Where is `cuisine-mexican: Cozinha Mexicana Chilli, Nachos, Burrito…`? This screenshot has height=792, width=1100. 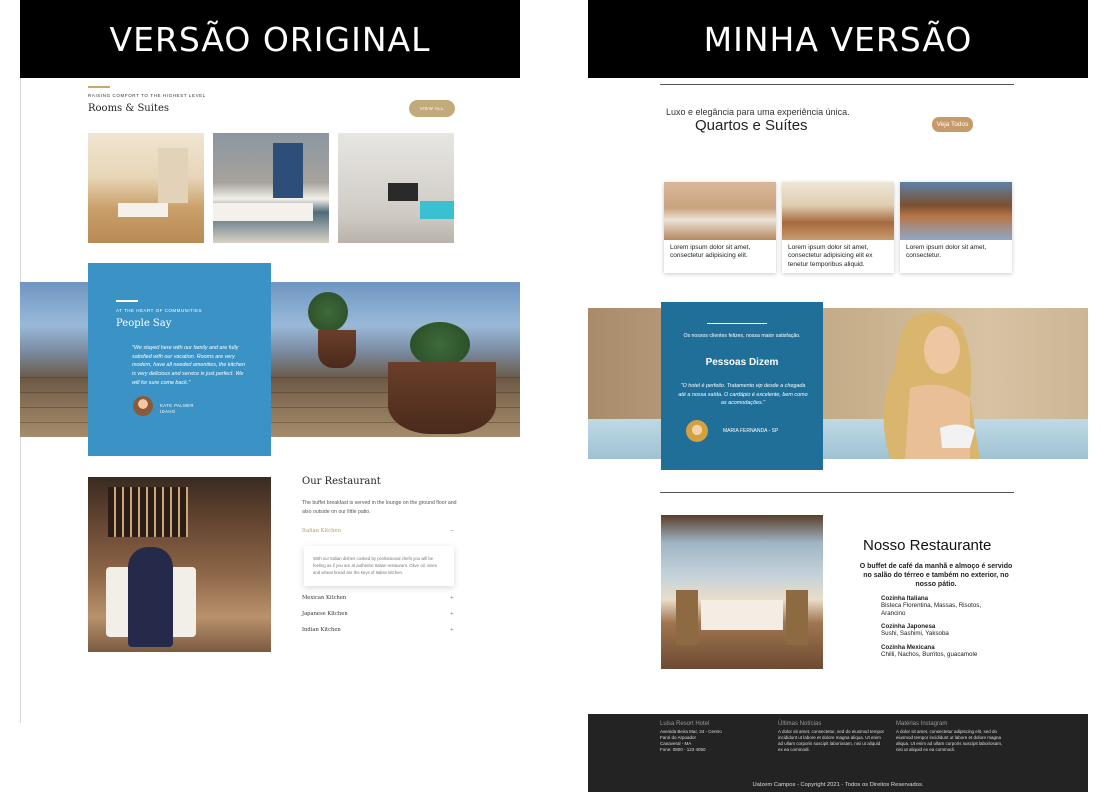
cuisine-mexican: Cozinha Mexicana Chilli, Nachos, Burrito… is located at coordinates (941, 651).